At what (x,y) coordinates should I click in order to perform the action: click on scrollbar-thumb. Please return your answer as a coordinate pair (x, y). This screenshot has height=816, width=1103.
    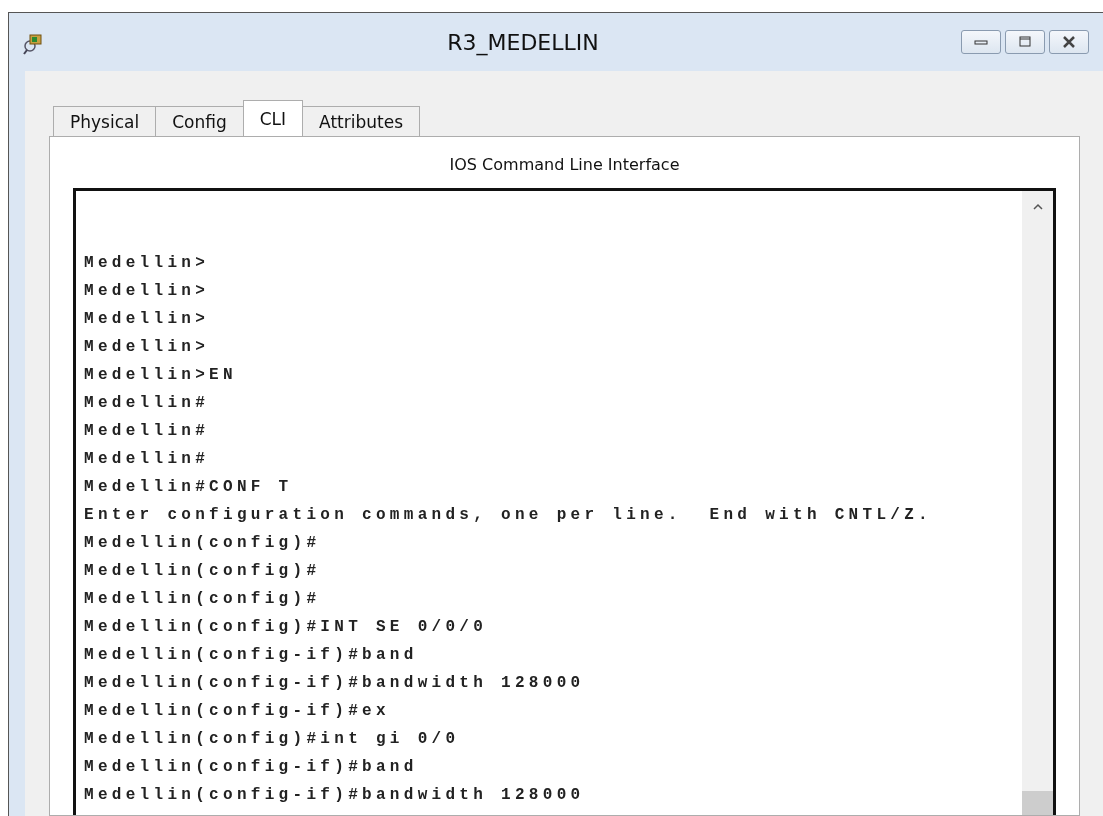
    Looking at the image, I should click on (1037, 803).